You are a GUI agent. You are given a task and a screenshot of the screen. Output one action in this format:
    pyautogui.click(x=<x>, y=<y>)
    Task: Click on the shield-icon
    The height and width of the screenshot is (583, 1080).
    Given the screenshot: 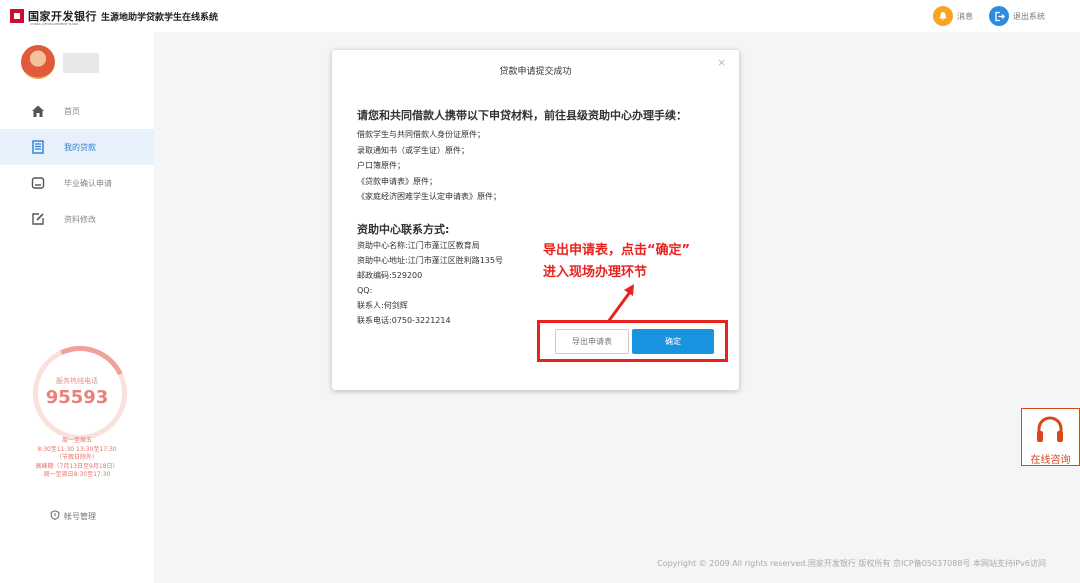 What is the action you would take?
    pyautogui.click(x=55, y=516)
    